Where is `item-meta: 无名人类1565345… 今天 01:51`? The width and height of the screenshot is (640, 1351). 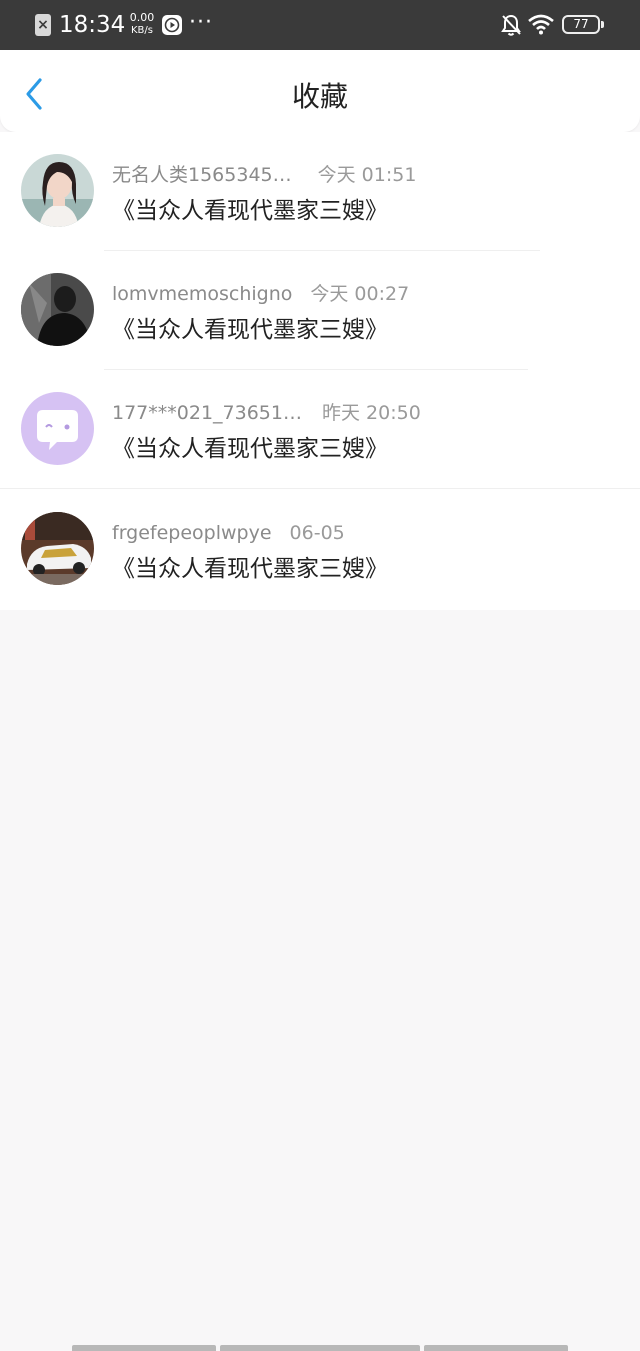
item-meta: 无名人类1565345… 今天 01:51 is located at coordinates (264, 175).